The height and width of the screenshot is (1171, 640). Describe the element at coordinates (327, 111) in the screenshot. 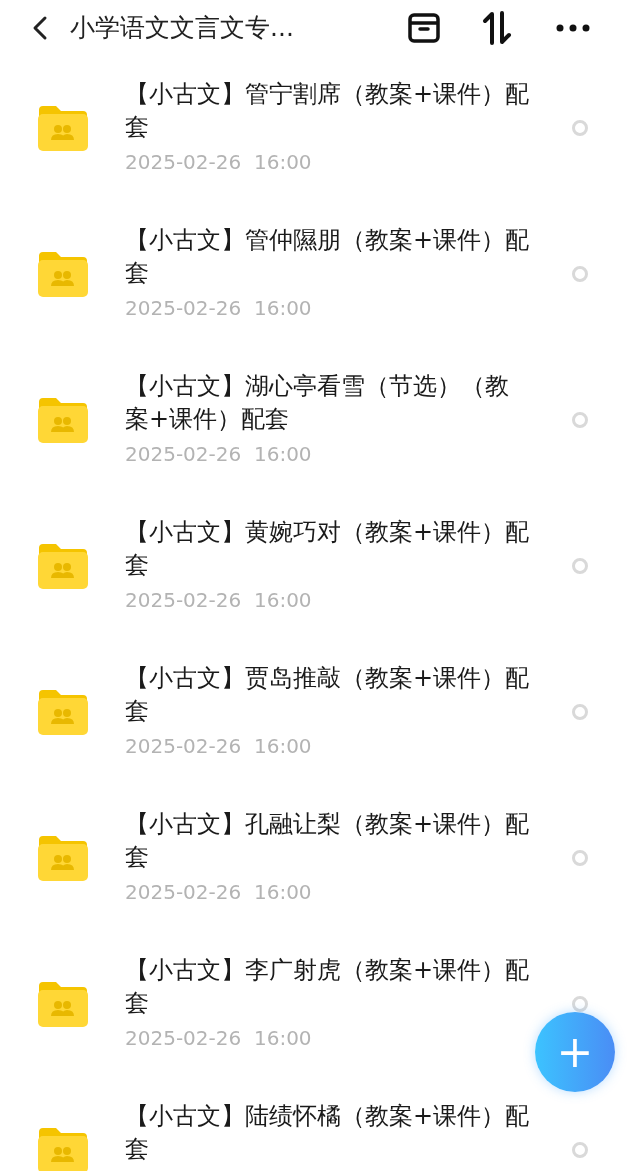

I see `file-name: 【小古文】管宁割席（教案+课件）配套` at that location.